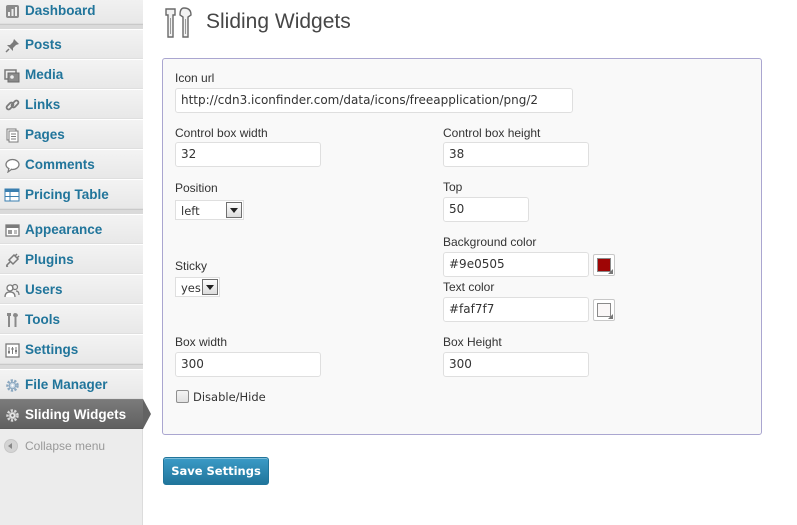 This screenshot has width=797, height=525. I want to click on media-icon, so click(12, 75).